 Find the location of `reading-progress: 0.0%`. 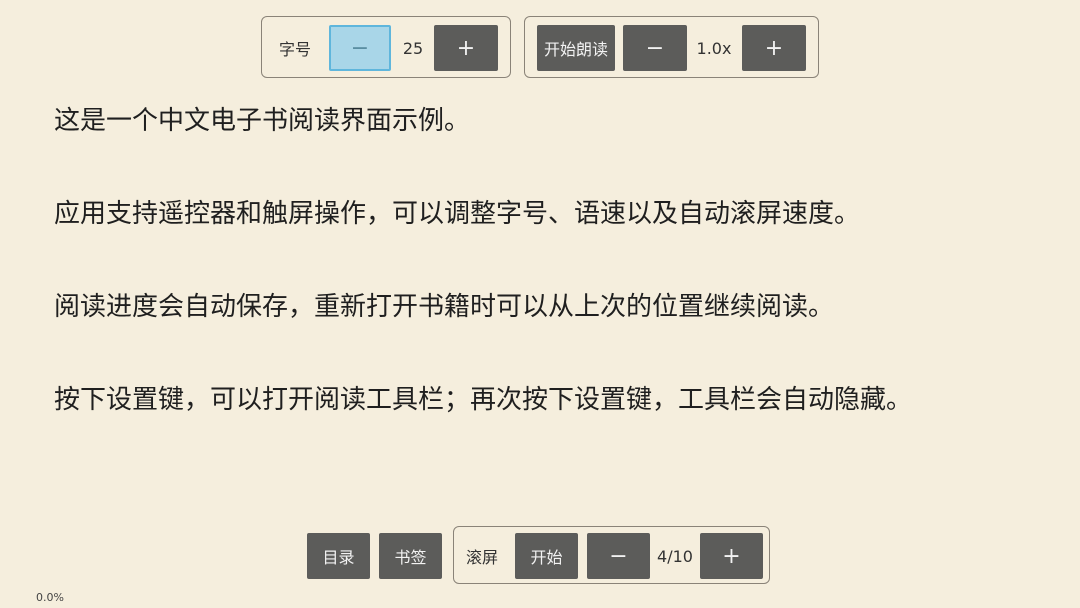

reading-progress: 0.0% is located at coordinates (50, 597).